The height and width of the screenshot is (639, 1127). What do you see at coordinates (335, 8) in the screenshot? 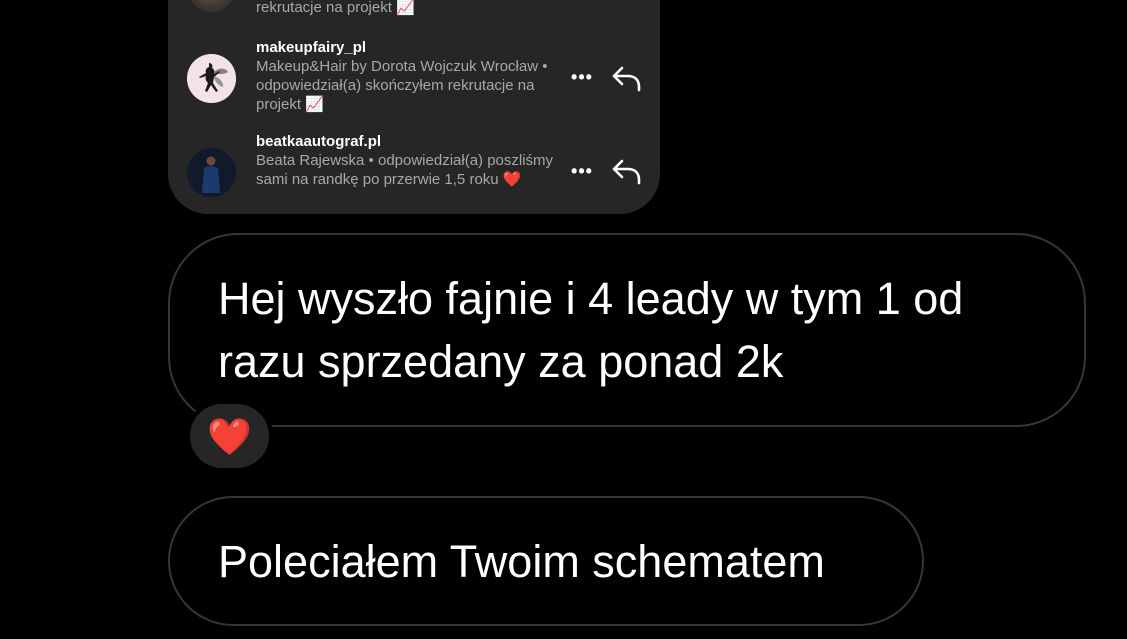
I see `activity-description: rekrutacje na projekt 📈` at bounding box center [335, 8].